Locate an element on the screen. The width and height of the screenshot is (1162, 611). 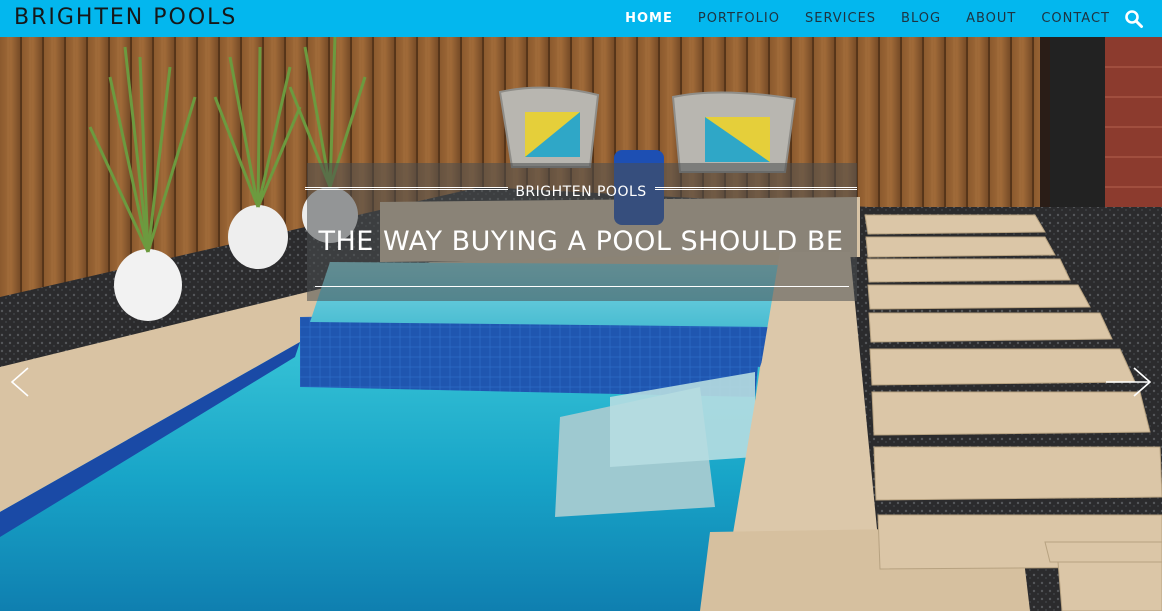
site-logo: BRIGHTEN POOLS is located at coordinates (125, 17).